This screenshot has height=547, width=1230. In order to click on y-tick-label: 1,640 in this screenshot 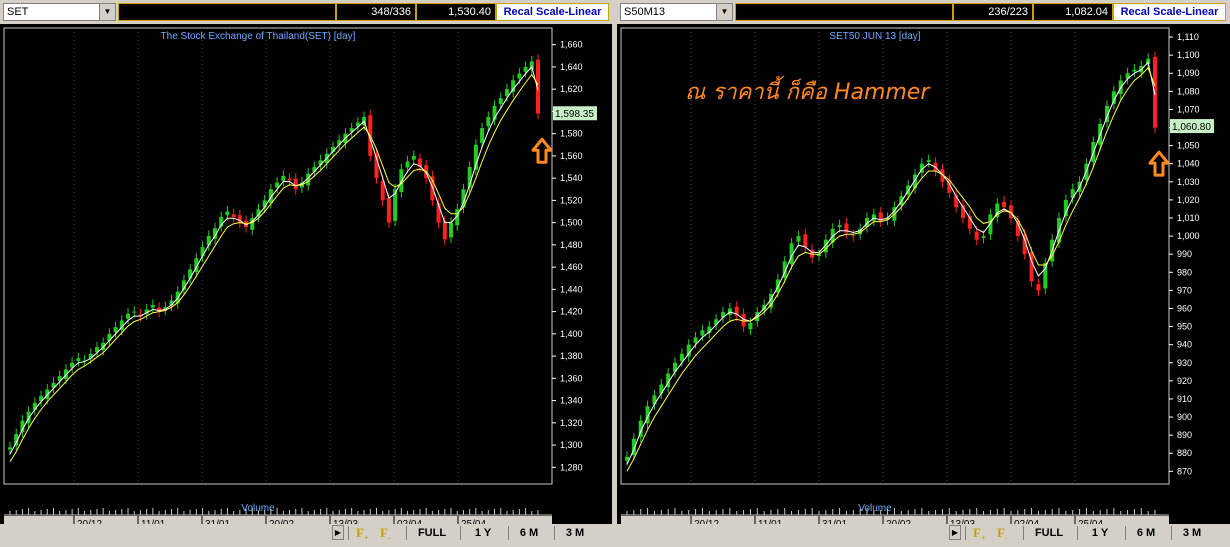, I will do `click(571, 67)`.